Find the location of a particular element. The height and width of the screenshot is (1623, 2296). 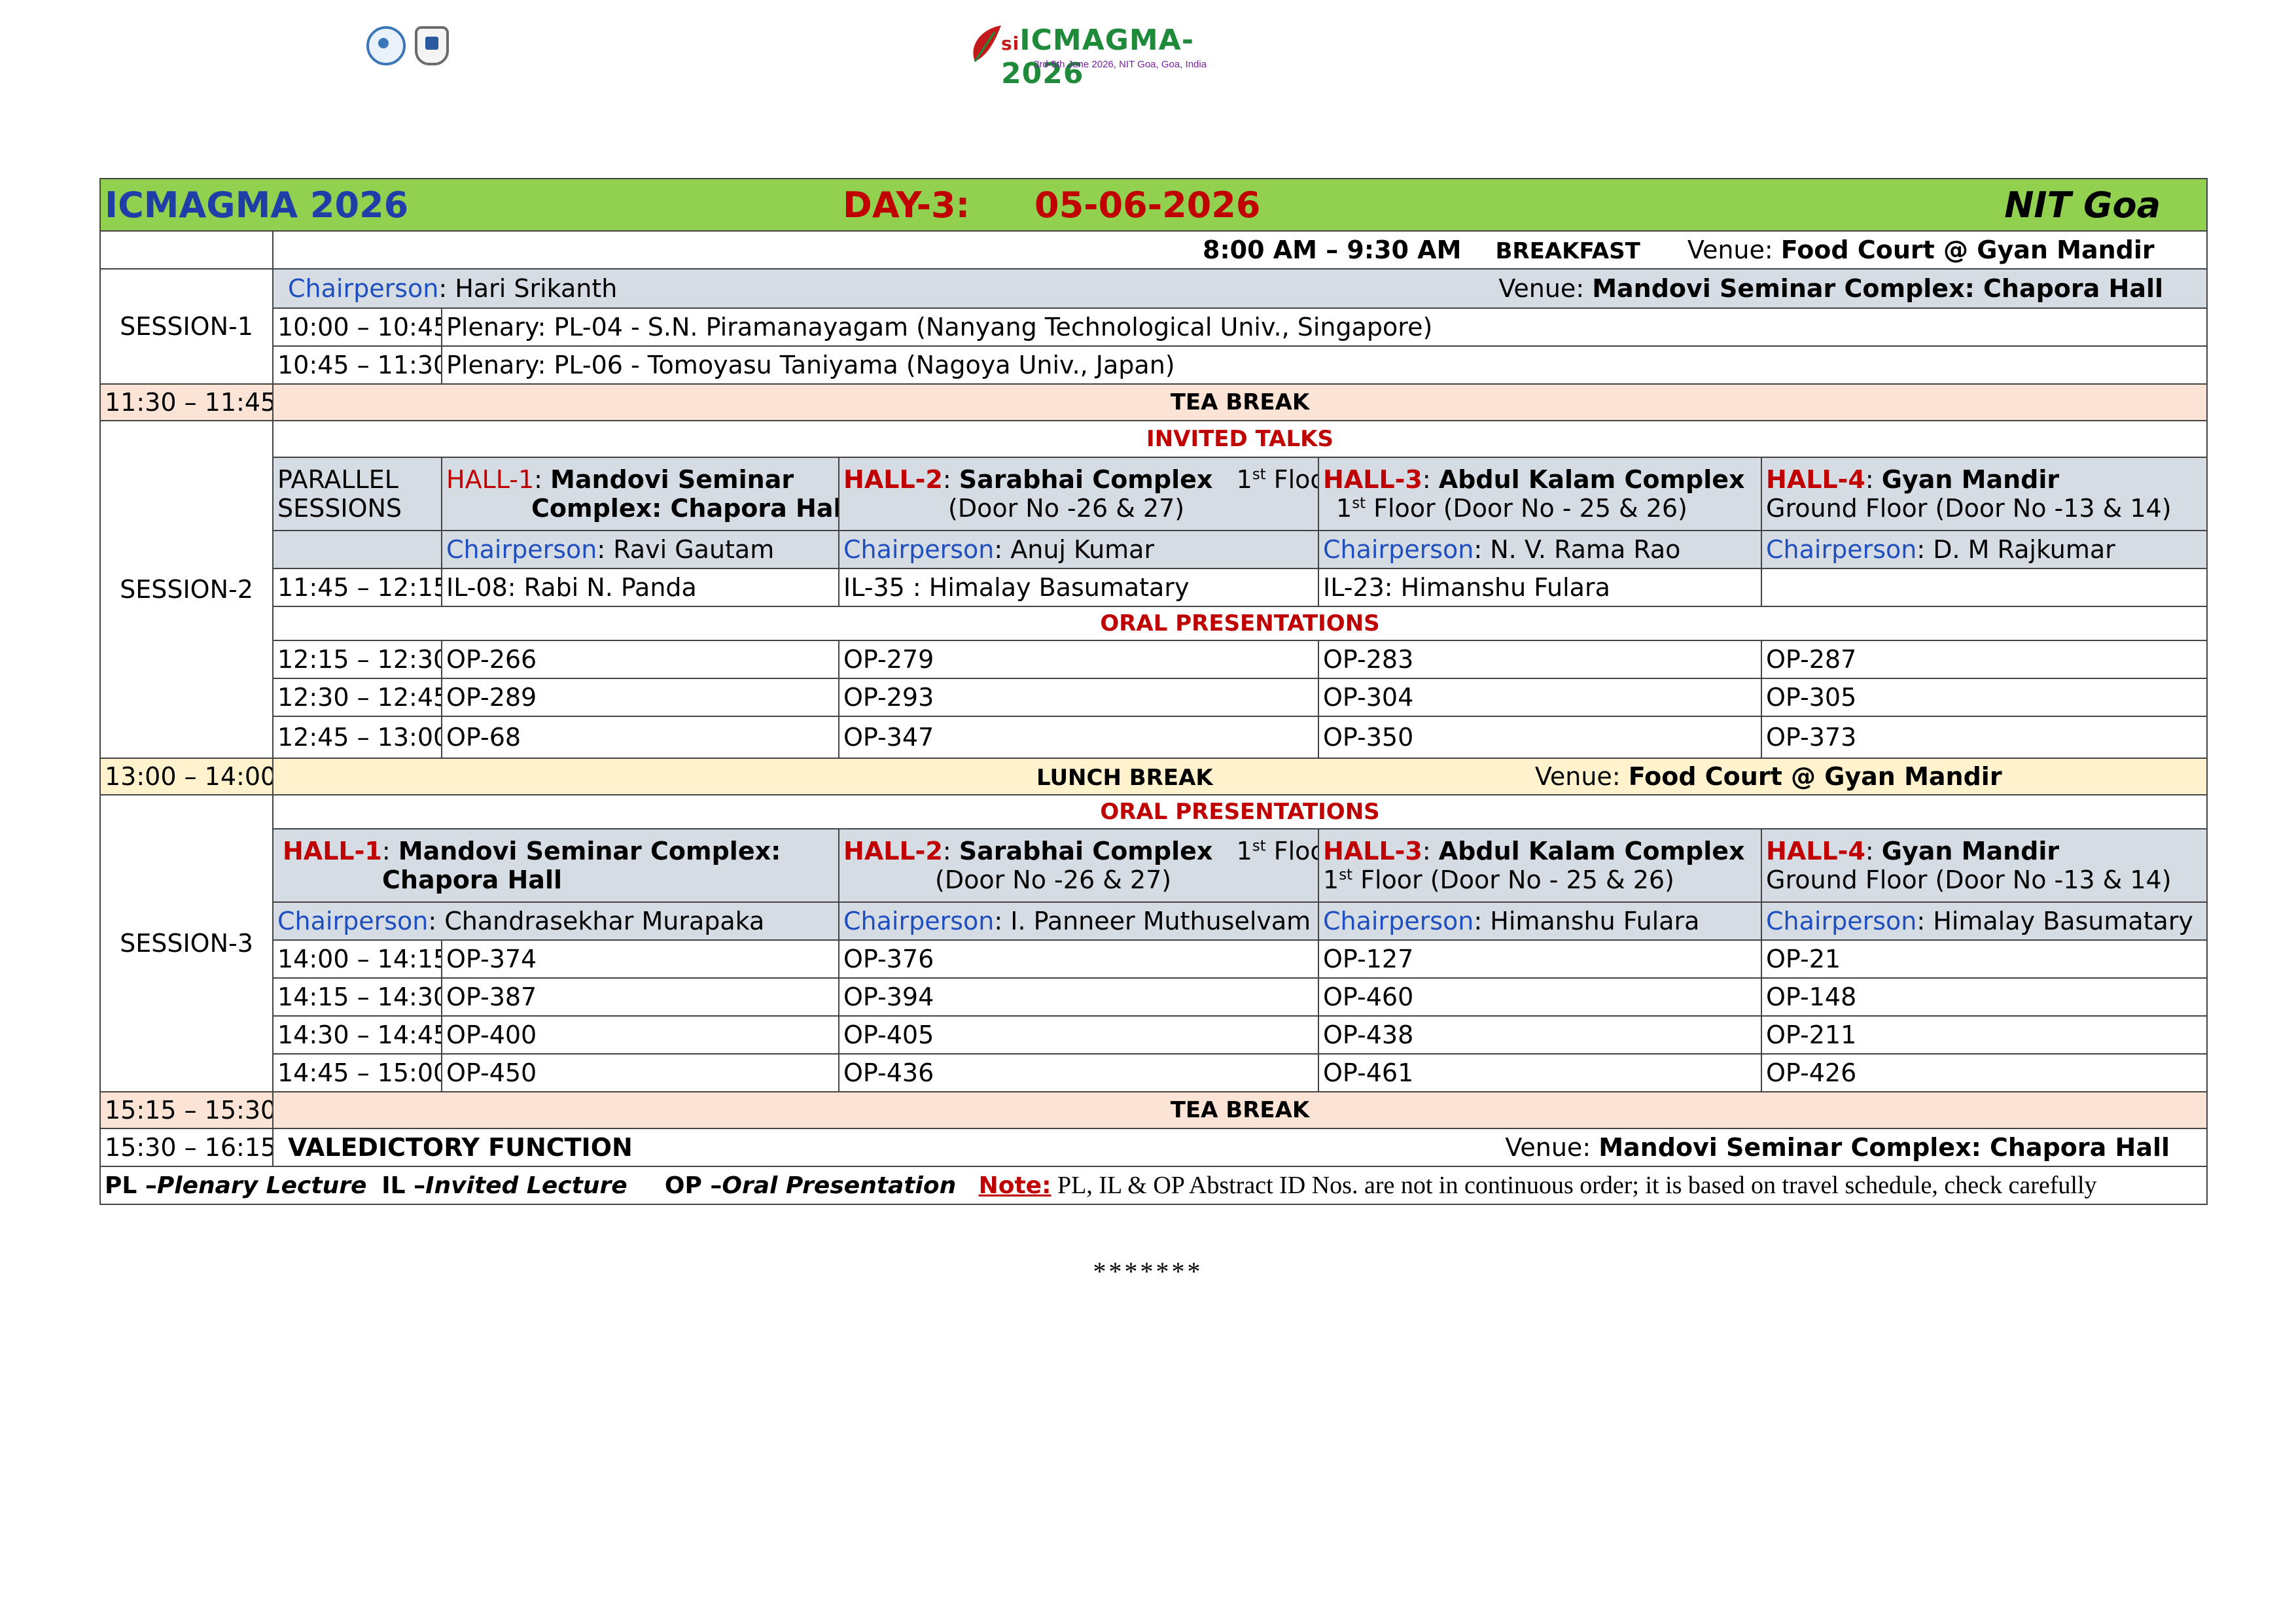

hall-3-chair: Chairperson: N. V. Rama Rao is located at coordinates (1540, 549).